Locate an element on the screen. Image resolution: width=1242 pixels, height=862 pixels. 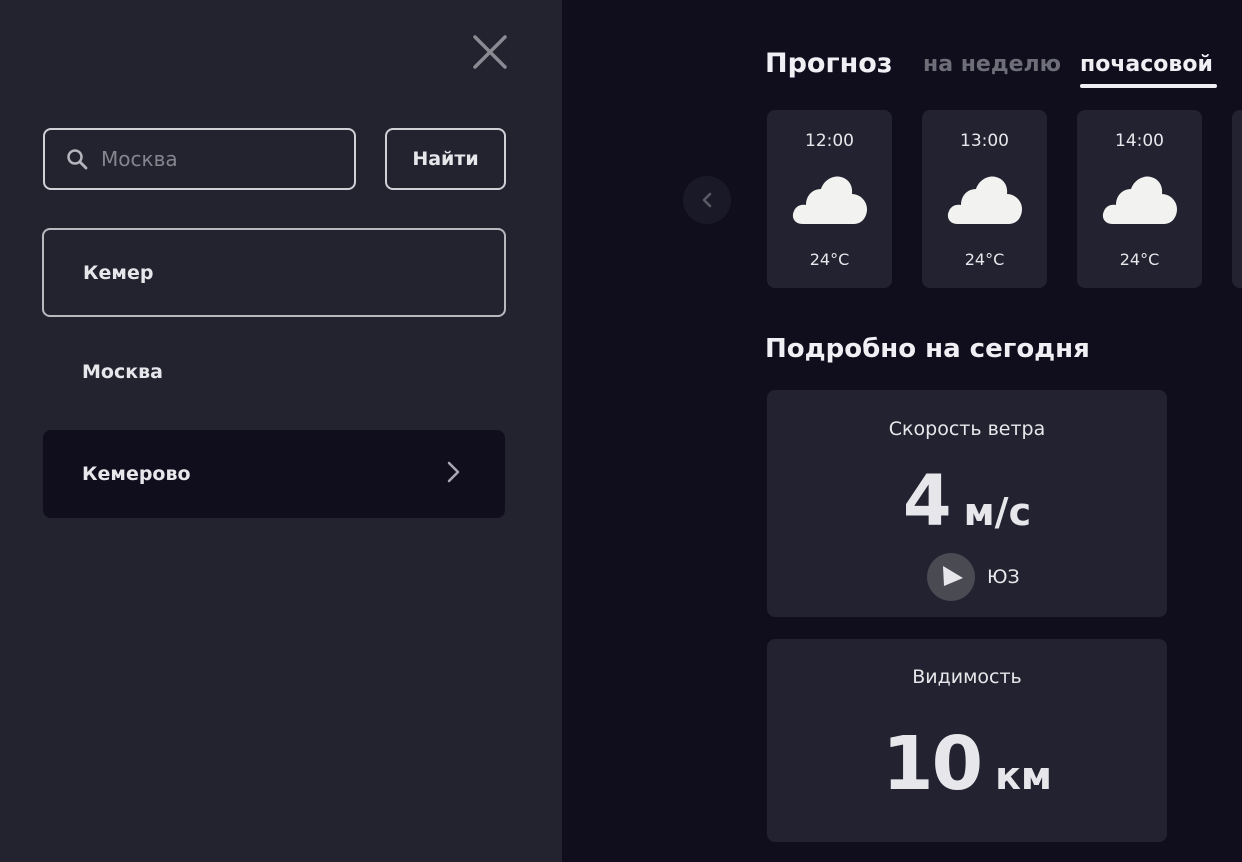
find-button: Найти is located at coordinates (445, 159).